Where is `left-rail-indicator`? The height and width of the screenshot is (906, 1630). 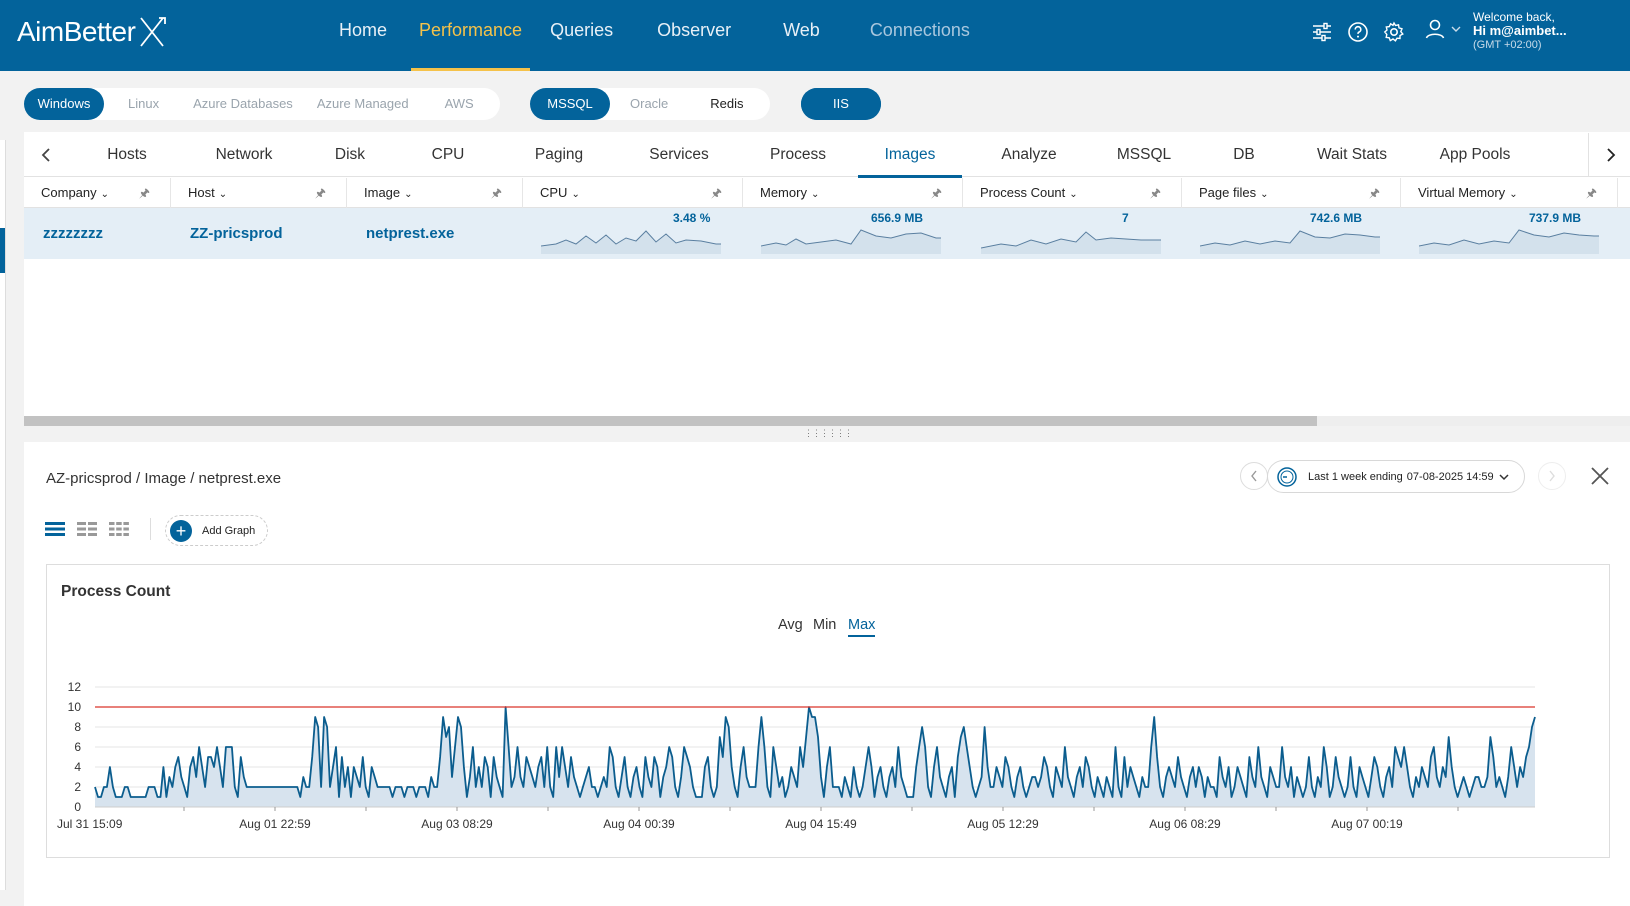
left-rail-indicator is located at coordinates (2, 250).